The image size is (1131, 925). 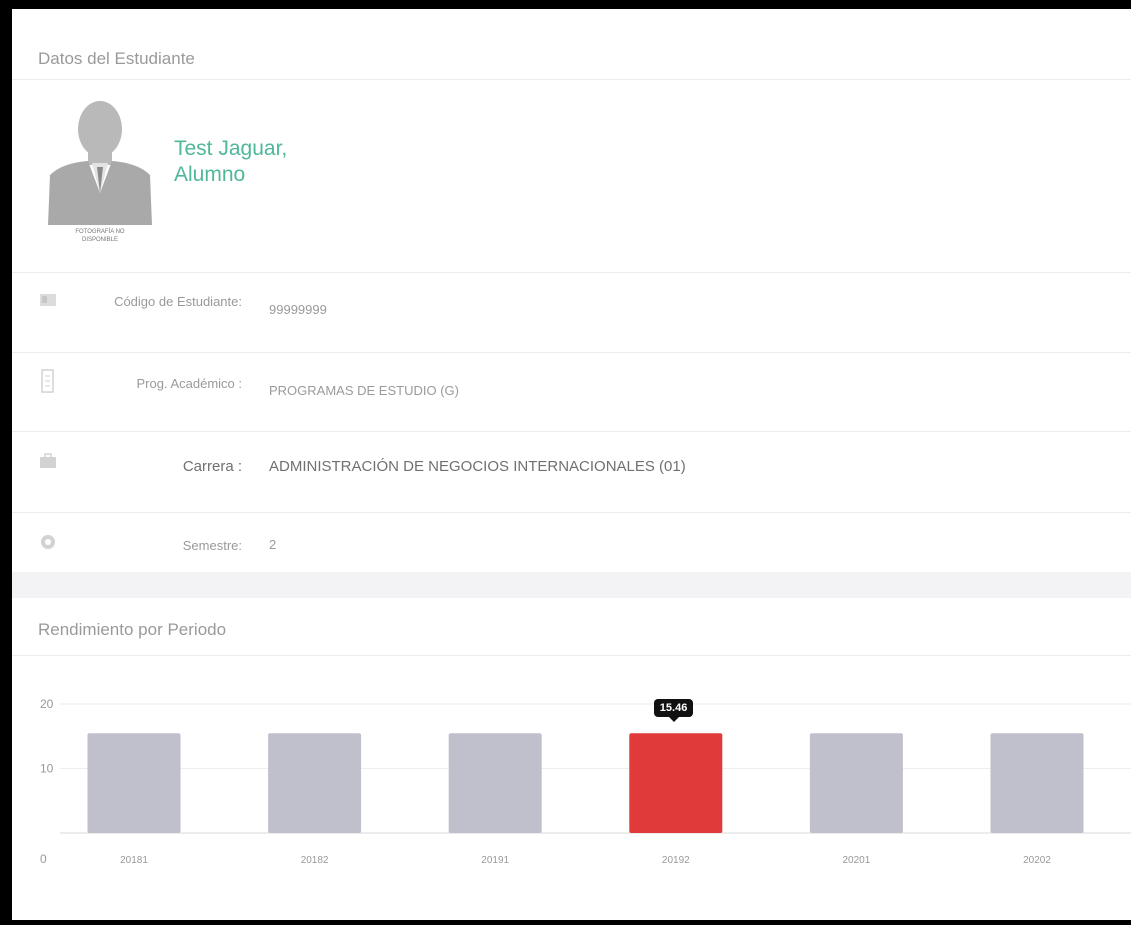 I want to click on document-icon, so click(x=47, y=381).